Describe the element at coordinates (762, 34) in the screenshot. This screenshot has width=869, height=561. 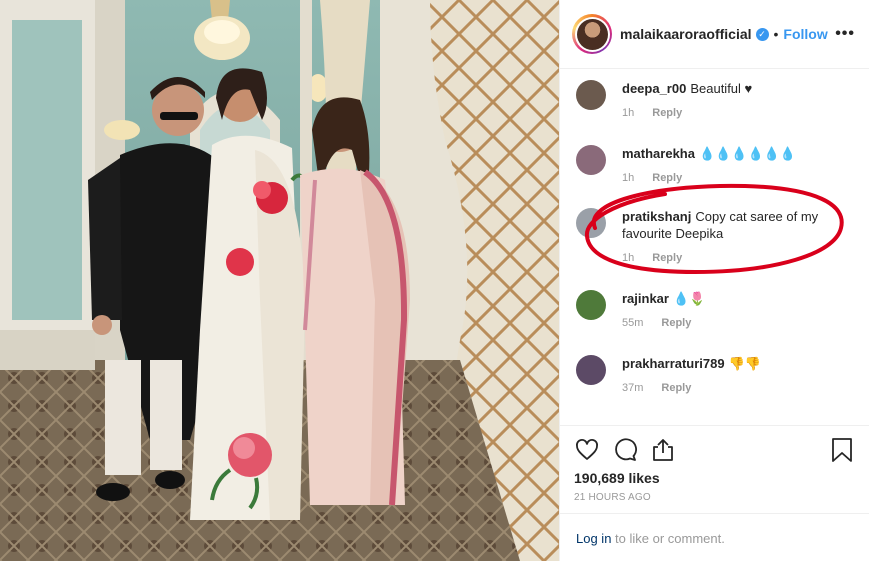
I see `verified-badge-icon: ✓` at that location.